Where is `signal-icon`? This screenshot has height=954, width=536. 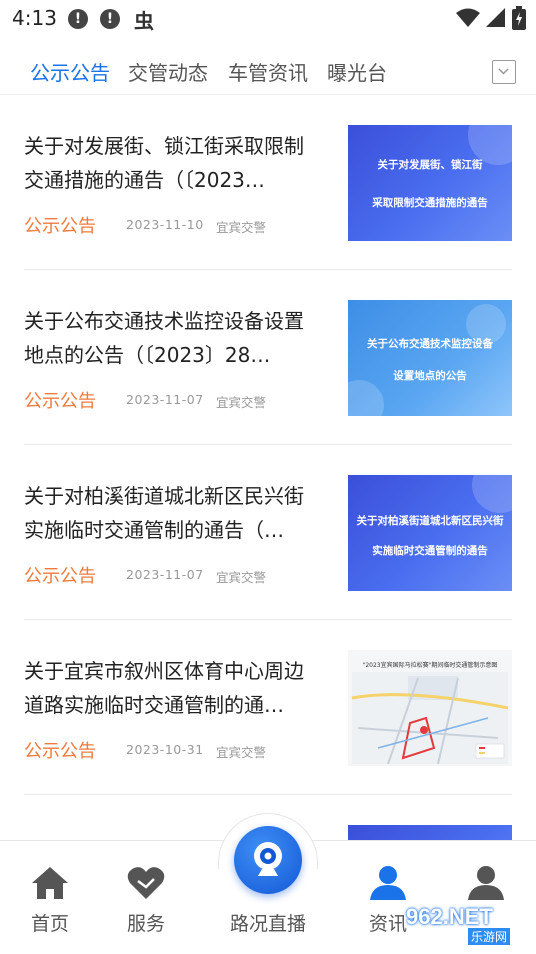 signal-icon is located at coordinates (495, 17).